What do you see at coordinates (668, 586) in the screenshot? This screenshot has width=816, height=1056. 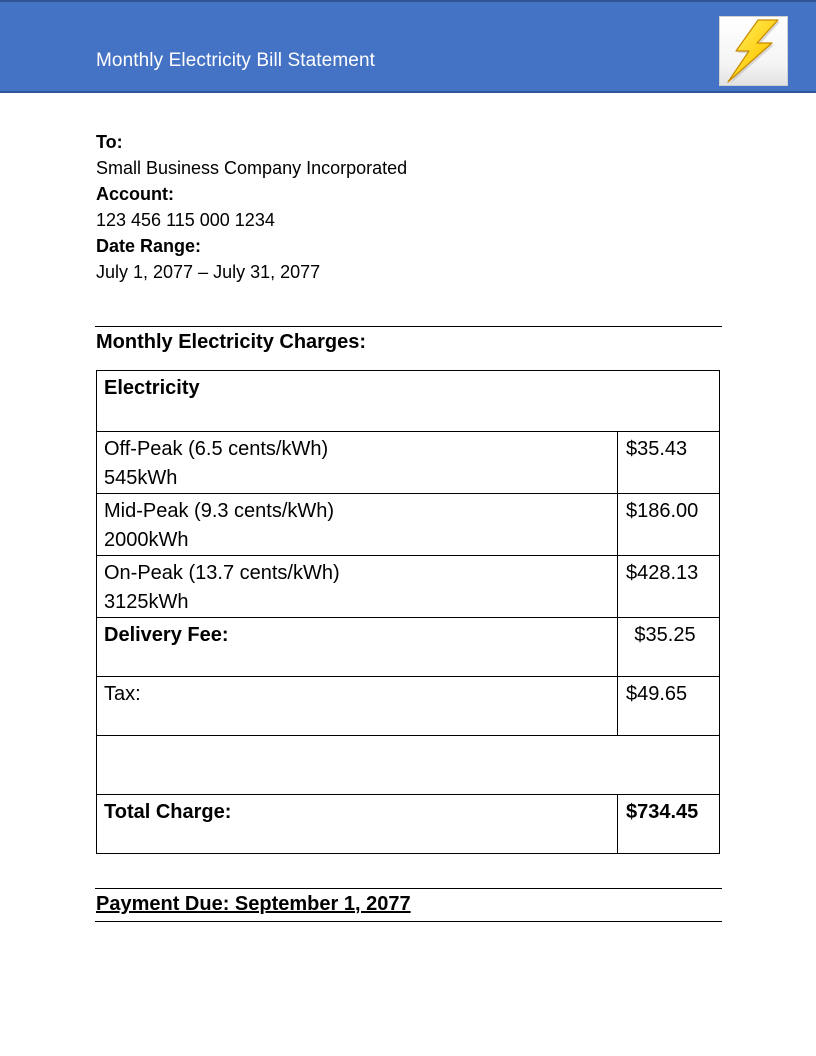 I see `charge-amount: $428.13` at bounding box center [668, 586].